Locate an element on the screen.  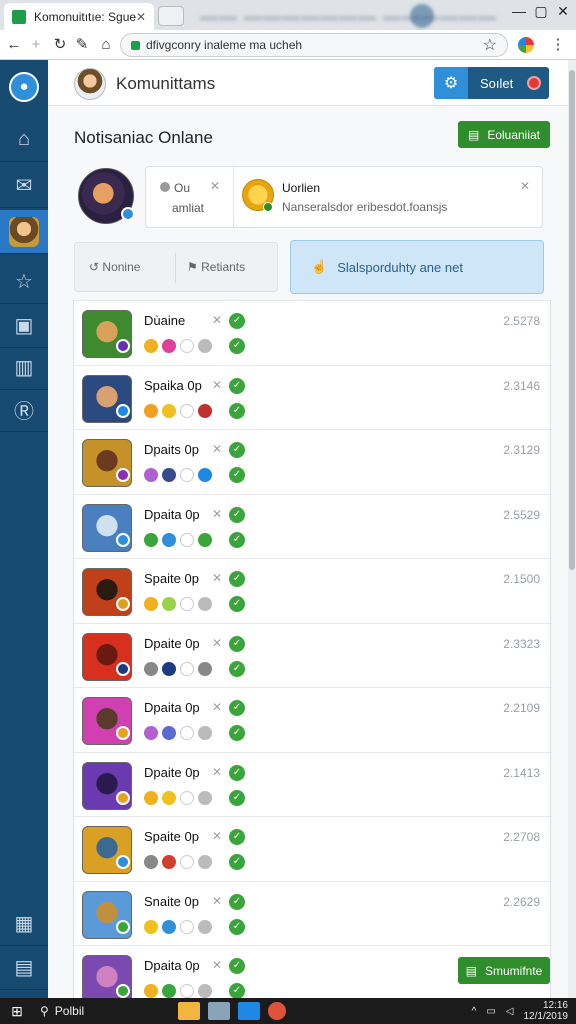
tab-close-icon: ✕ is located at coordinates (141, 17).